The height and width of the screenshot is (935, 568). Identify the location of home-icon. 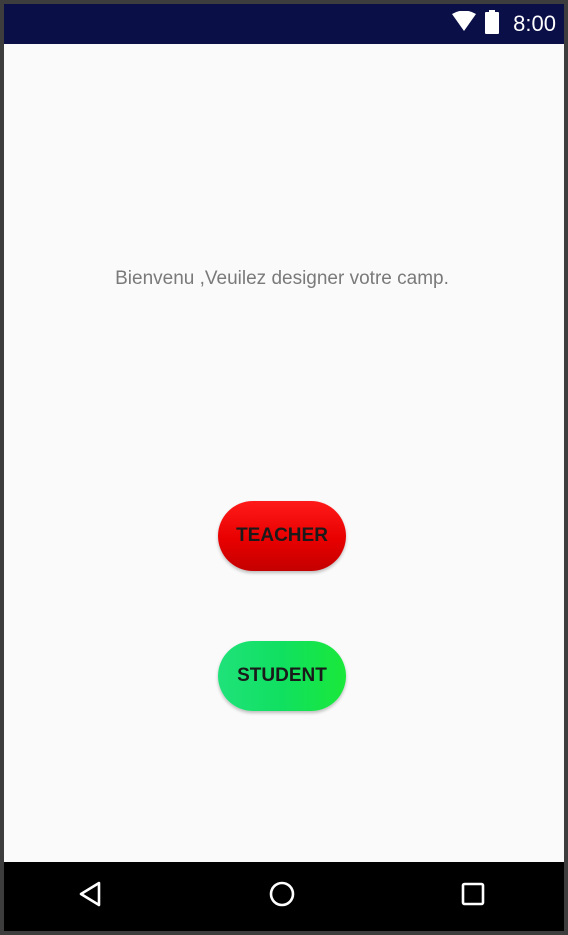
(282, 896).